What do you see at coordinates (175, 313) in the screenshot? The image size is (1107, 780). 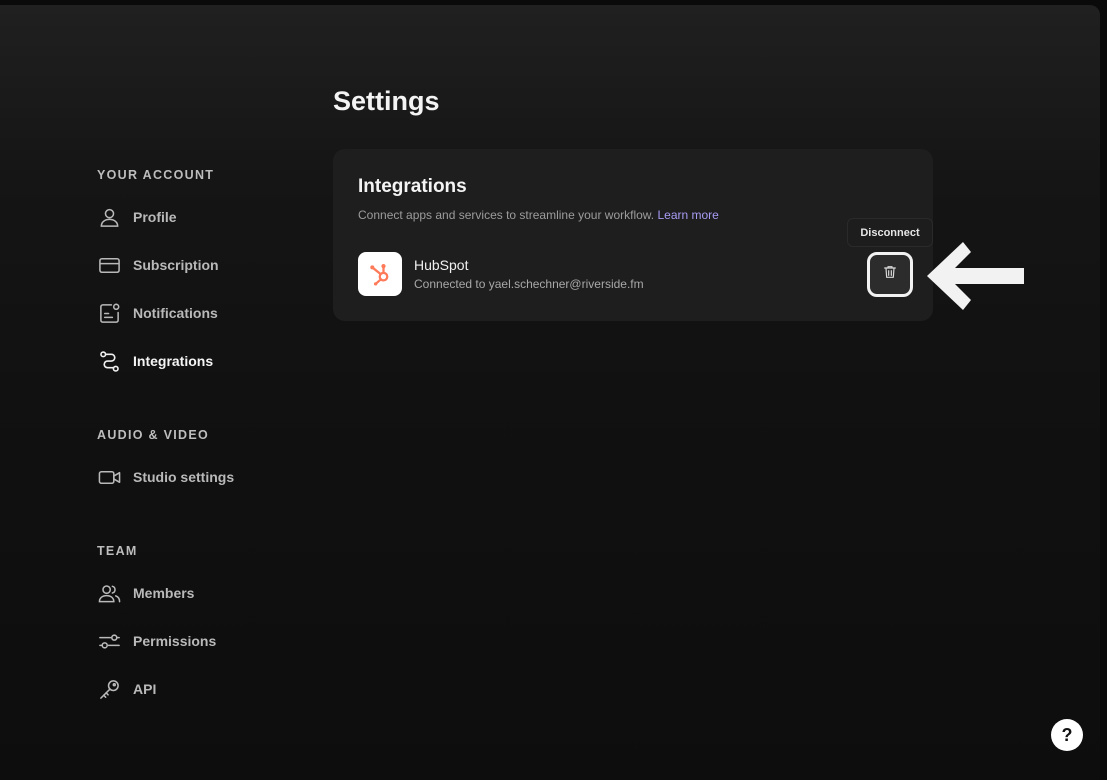 I see `sidebar-item-label: Notifications` at bounding box center [175, 313].